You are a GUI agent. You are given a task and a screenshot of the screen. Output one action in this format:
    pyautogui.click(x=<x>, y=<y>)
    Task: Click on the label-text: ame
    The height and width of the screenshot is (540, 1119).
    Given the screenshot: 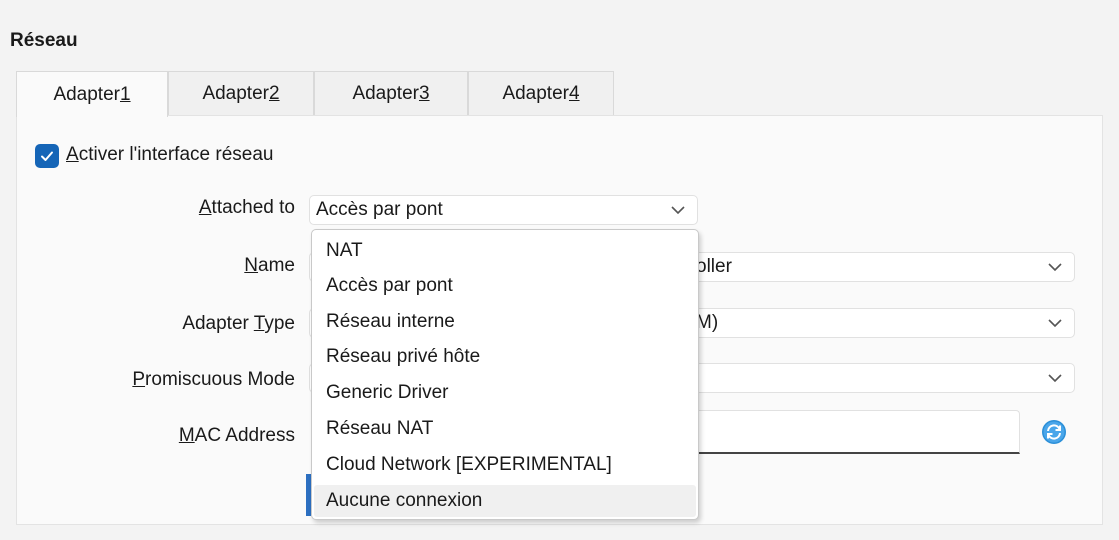 What is the action you would take?
    pyautogui.click(x=276, y=265)
    